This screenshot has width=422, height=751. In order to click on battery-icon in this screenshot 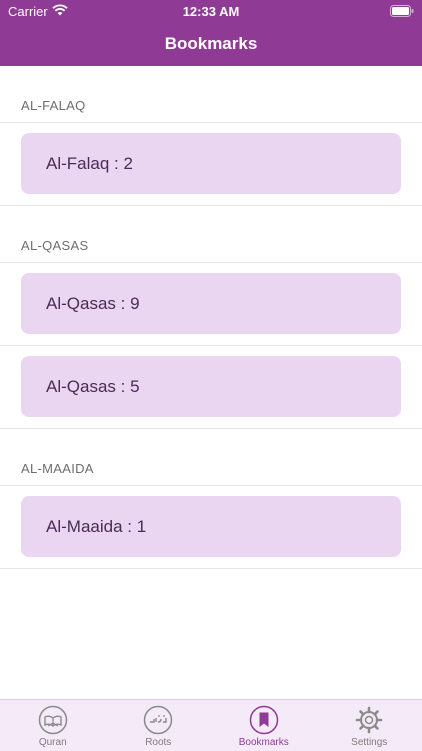, I will do `click(402, 11)`.